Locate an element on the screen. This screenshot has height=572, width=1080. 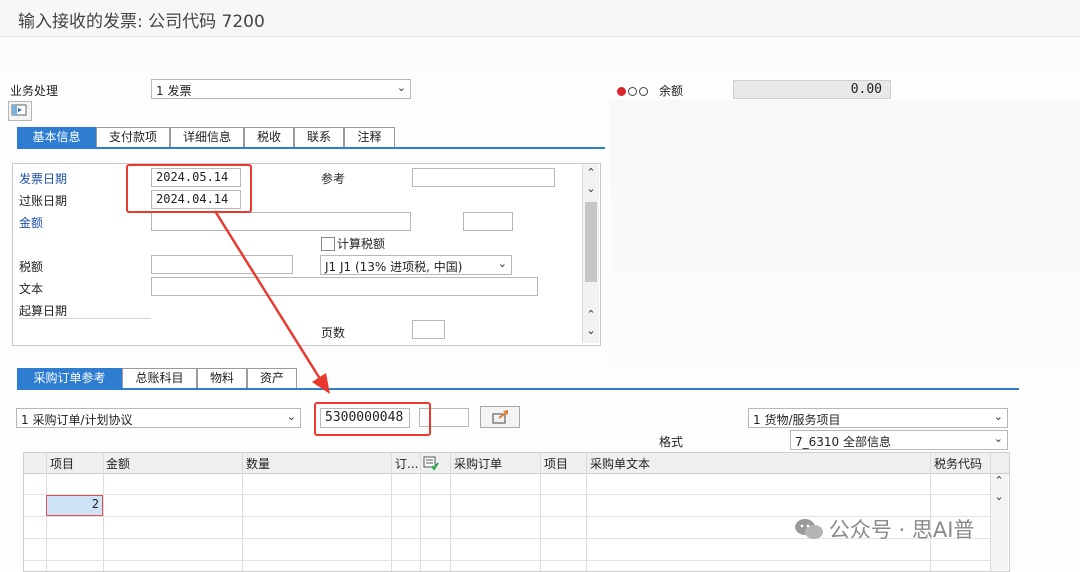
annotation-arrow is located at coordinates (271, 302).